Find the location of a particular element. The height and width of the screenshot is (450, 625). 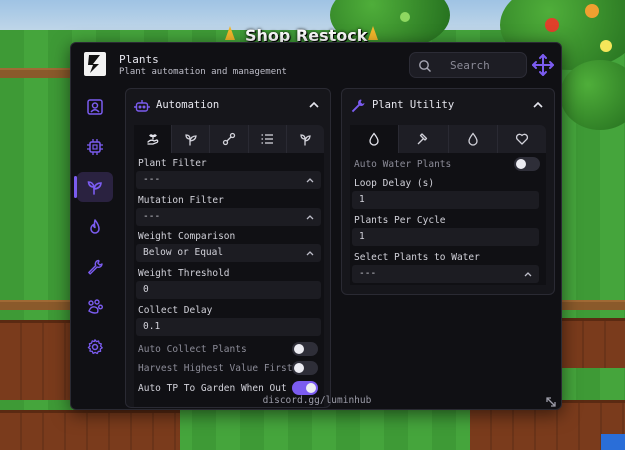

harvest-highest-label: Harvest Highest Value First is located at coordinates (215, 368).